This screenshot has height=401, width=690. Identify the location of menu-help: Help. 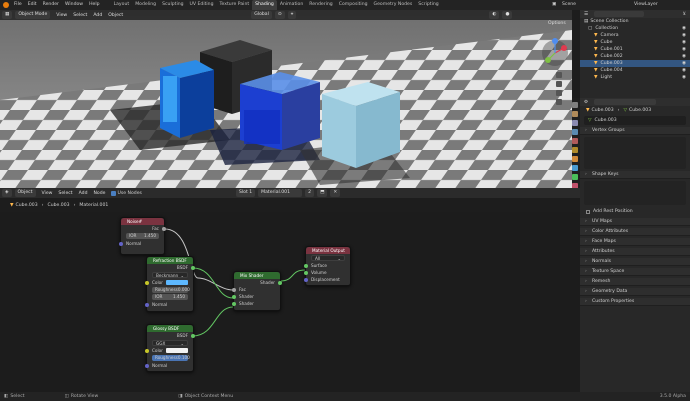
(94, 5).